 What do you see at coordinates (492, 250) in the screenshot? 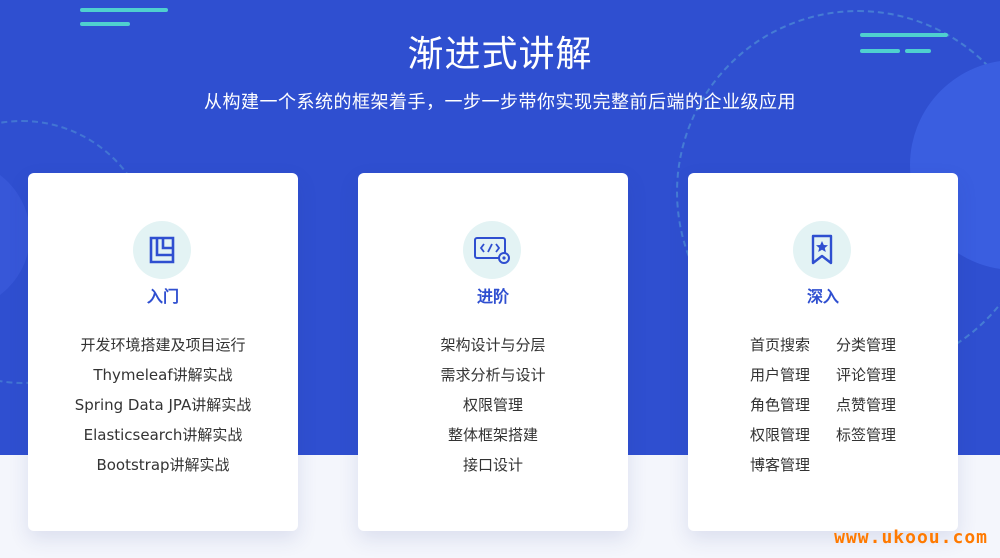
I see `code-gear-icon` at bounding box center [492, 250].